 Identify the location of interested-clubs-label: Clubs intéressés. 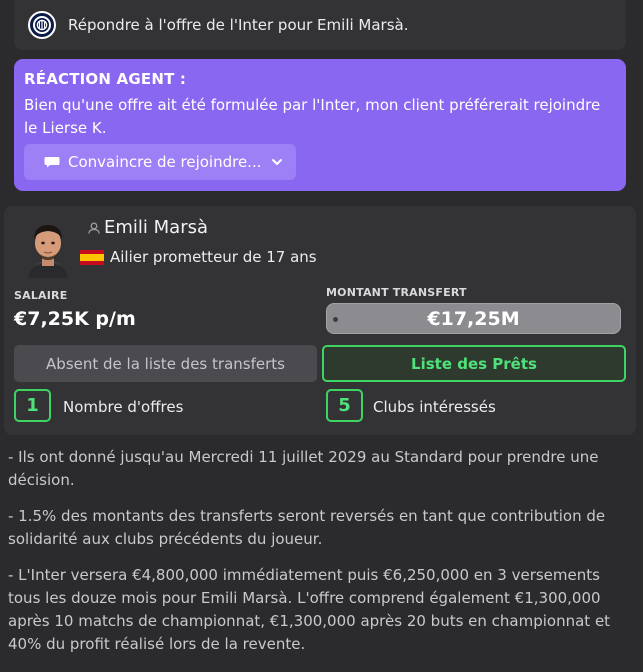
(434, 407).